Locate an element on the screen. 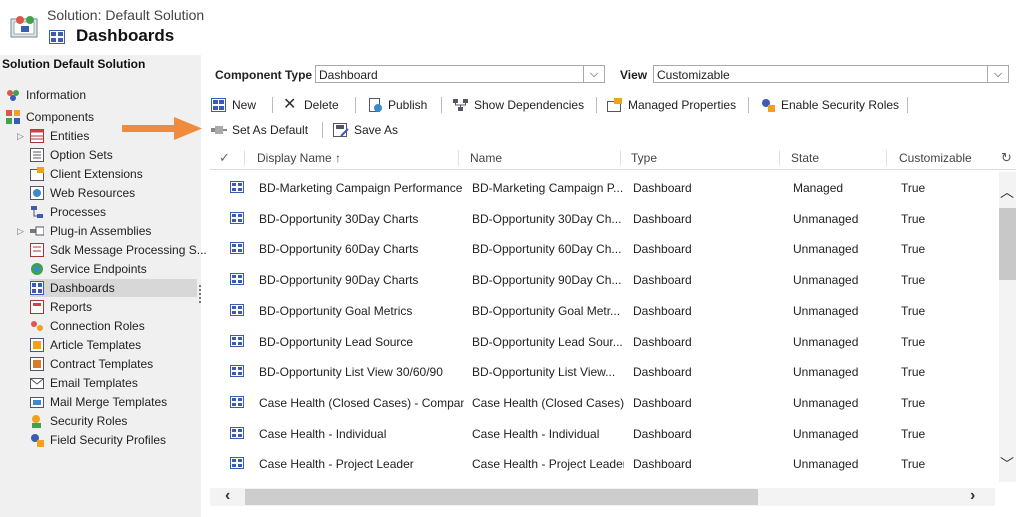 This screenshot has height=517, width=1024. sdk-message-icon is located at coordinates (37, 250).